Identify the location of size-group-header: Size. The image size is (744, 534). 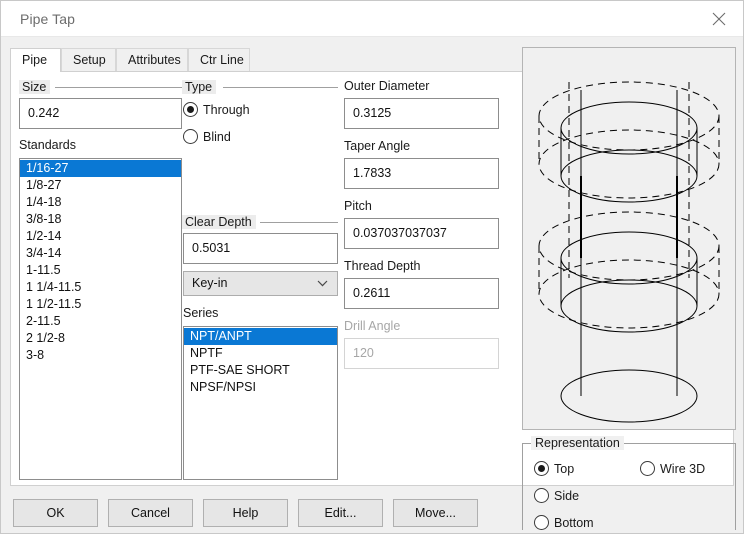
(100, 87).